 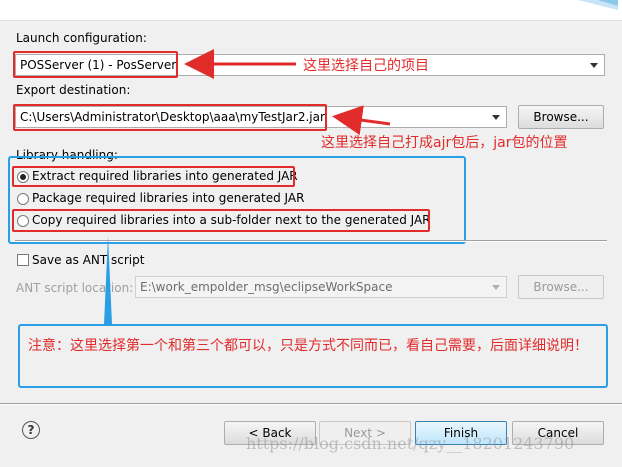 What do you see at coordinates (311, 404) in the screenshot?
I see `footer-separator` at bounding box center [311, 404].